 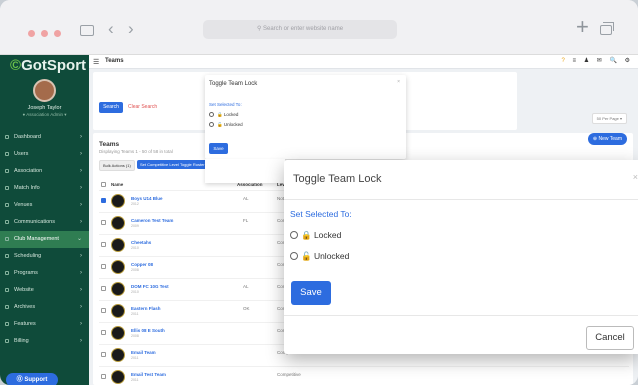 I want to click on close-window-dot, so click(x=31, y=33).